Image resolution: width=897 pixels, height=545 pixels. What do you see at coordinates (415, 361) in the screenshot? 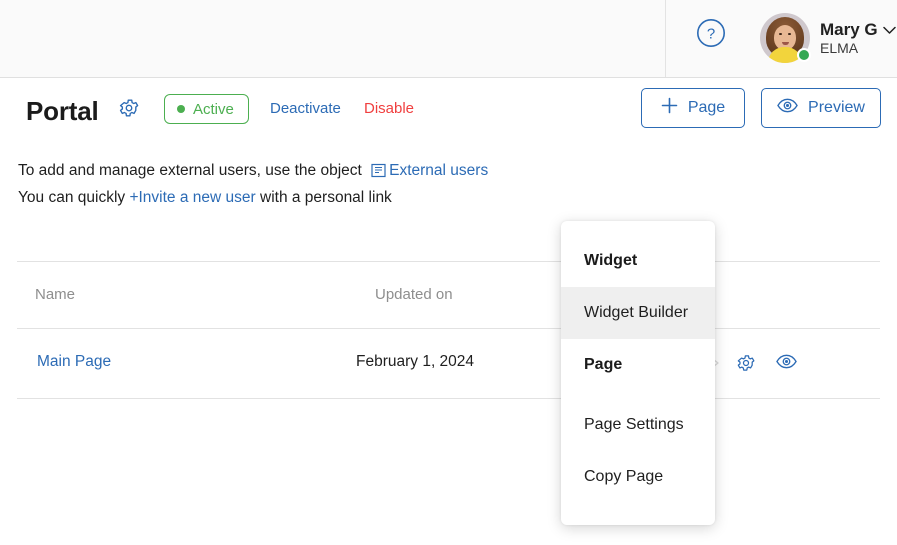
I see `table-row-updated-on: February 1, 2024` at bounding box center [415, 361].